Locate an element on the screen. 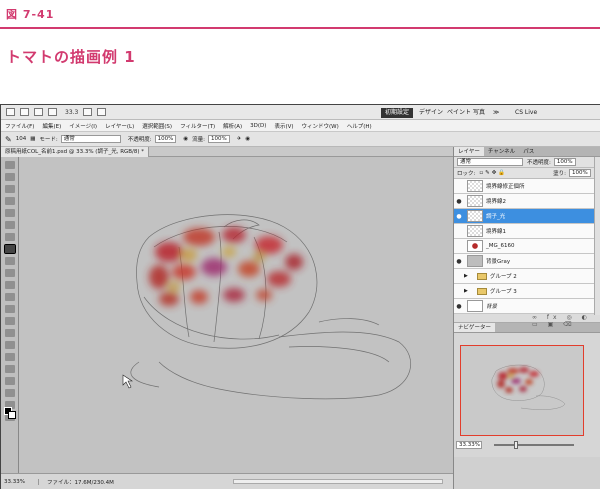 This screenshot has width=600, height=492. layer-name: 境界線2 is located at coordinates (496, 202).